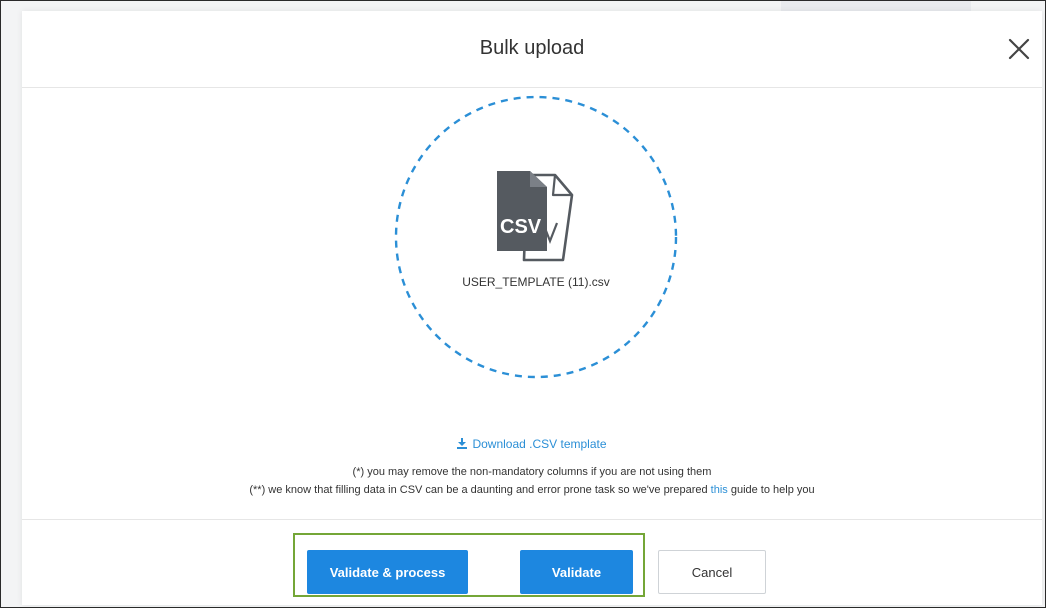 This screenshot has height=608, width=1046. Describe the element at coordinates (576, 572) in the screenshot. I see `validate-button: Validate` at that location.